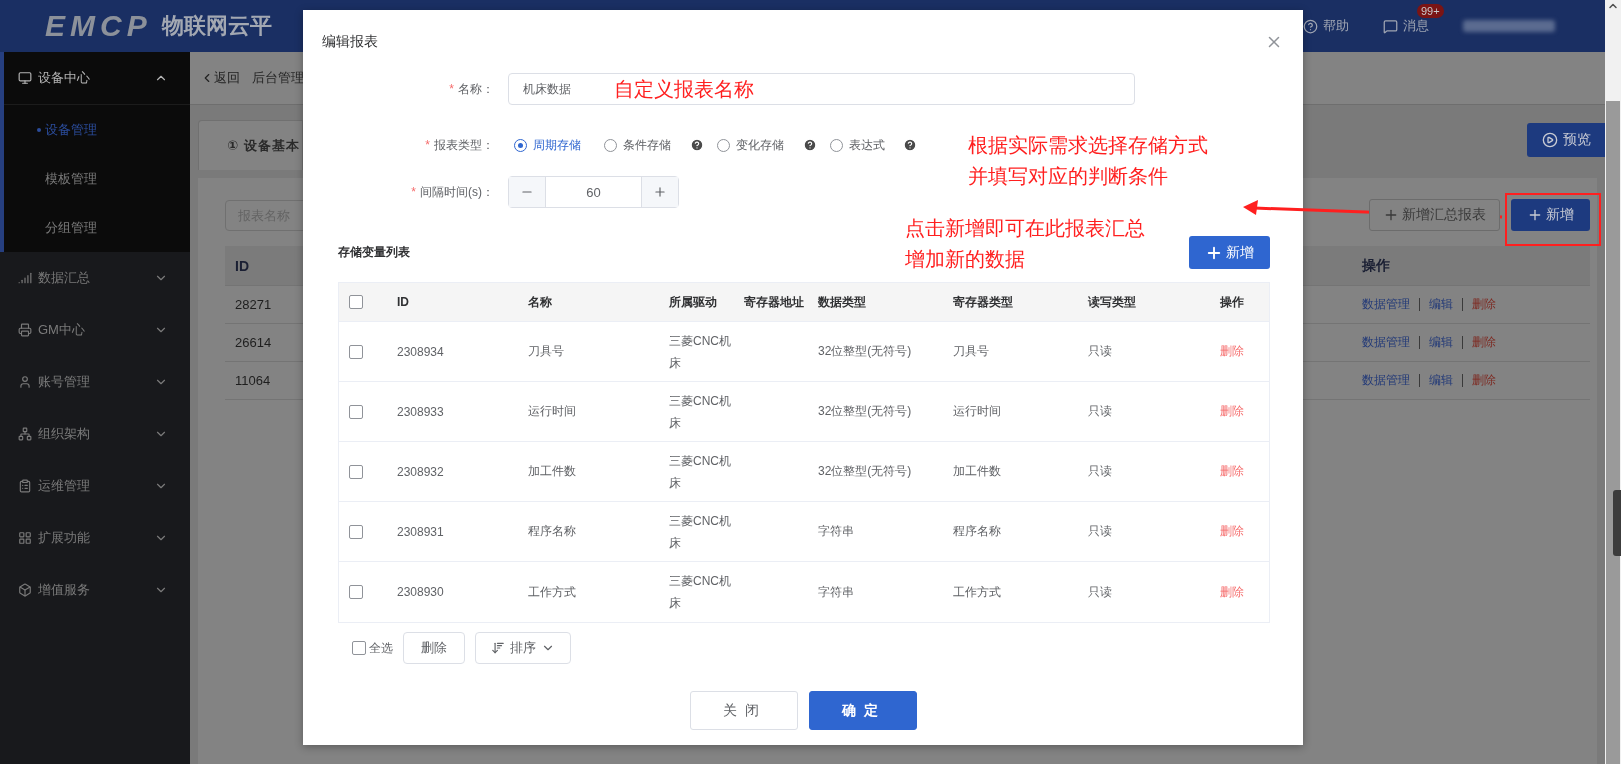 The image size is (1621, 764). I want to click on table-cell: 字符串, so click(836, 531).